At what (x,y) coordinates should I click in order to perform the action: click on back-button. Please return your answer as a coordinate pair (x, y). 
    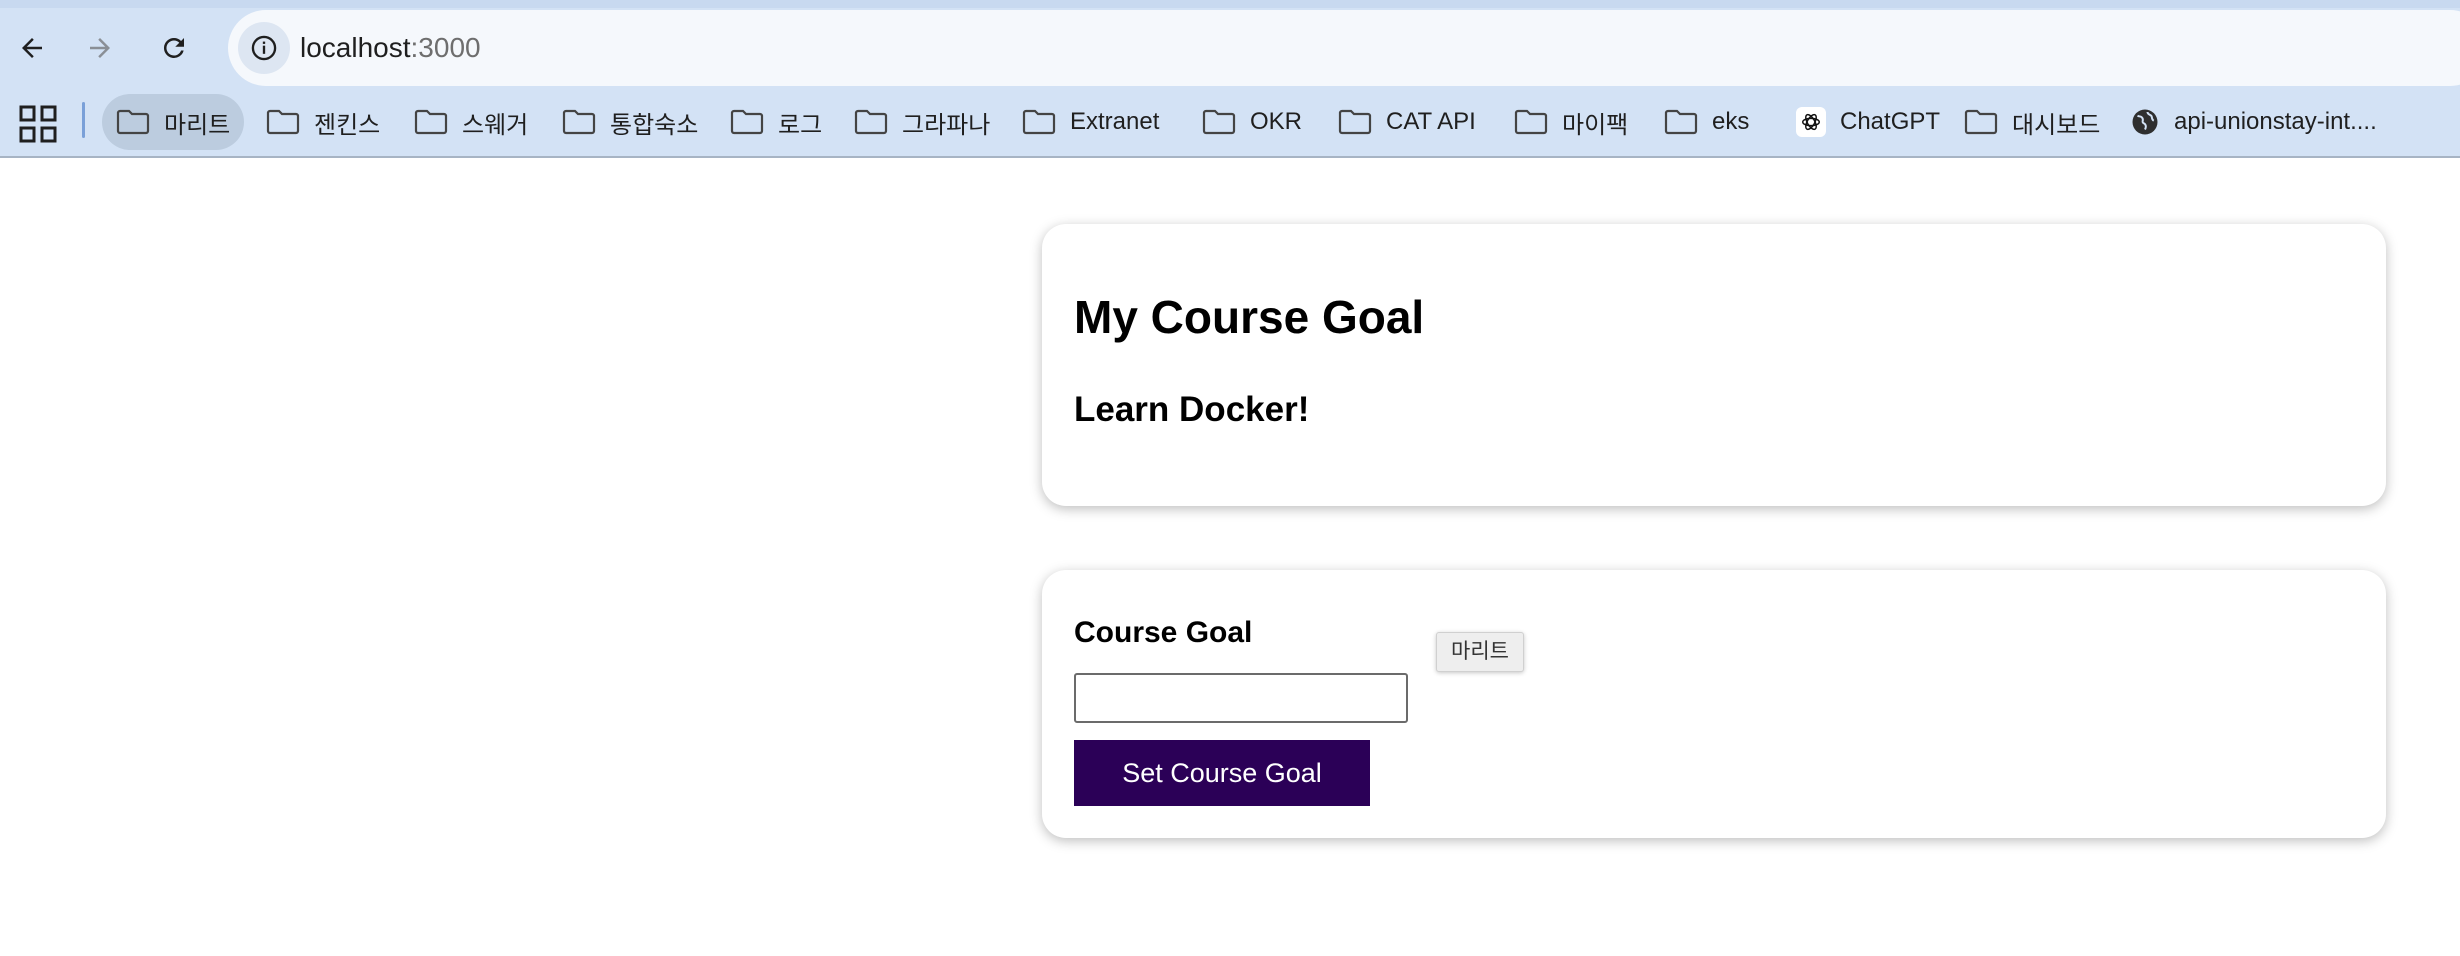
    Looking at the image, I should click on (32, 48).